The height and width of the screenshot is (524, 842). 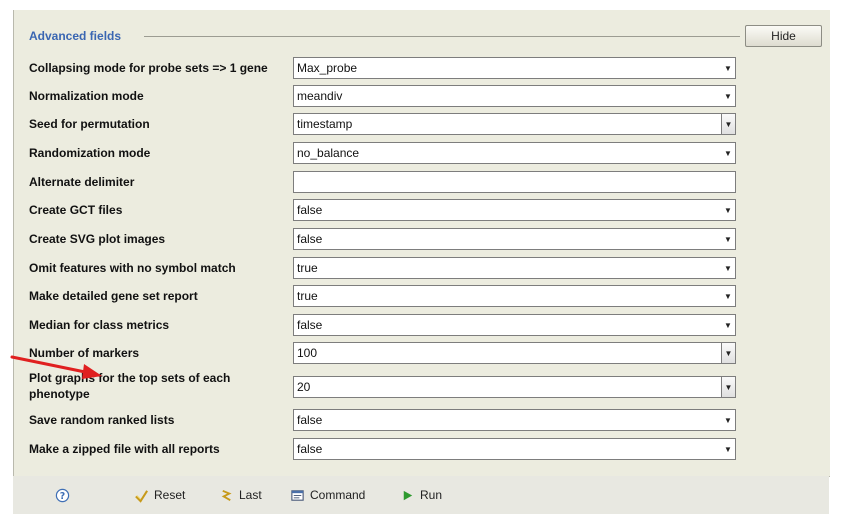 What do you see at coordinates (124, 449) in the screenshot?
I see `field-label: Make a zipped file with all reports` at bounding box center [124, 449].